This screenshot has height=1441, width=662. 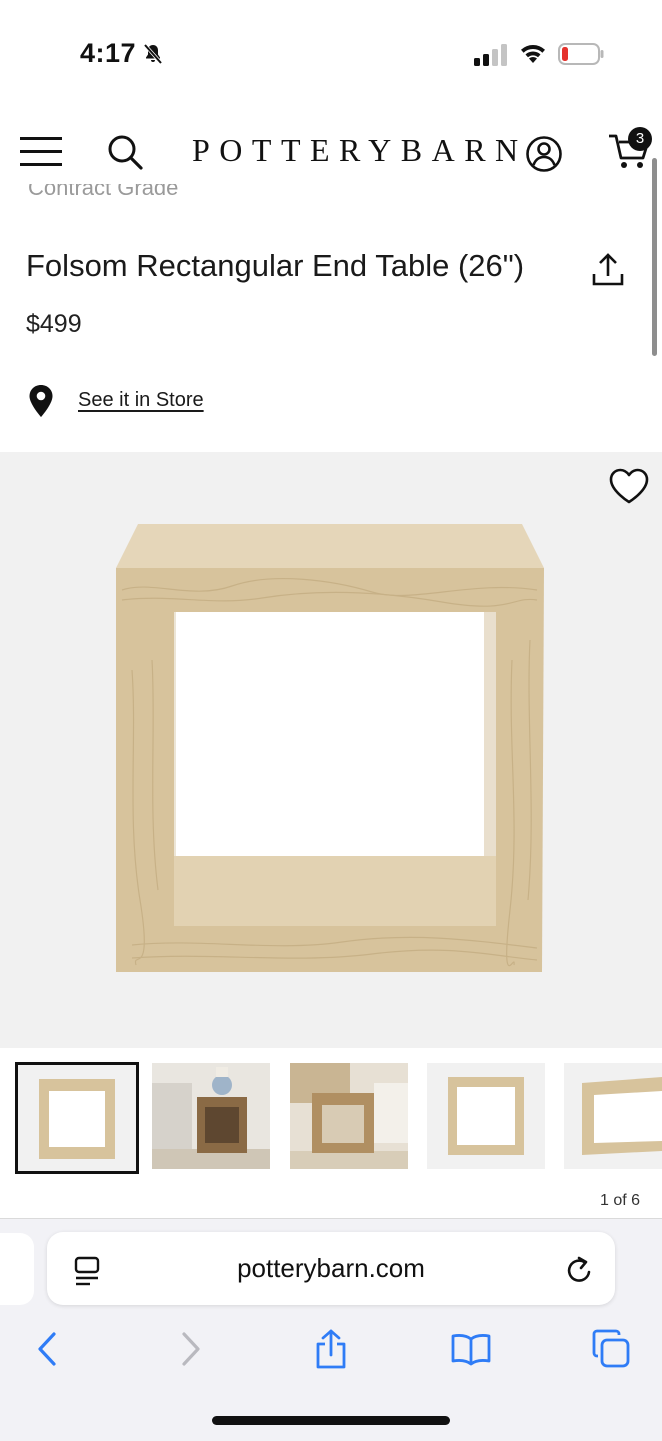 I want to click on cellular-signal-icon, so click(x=490, y=55).